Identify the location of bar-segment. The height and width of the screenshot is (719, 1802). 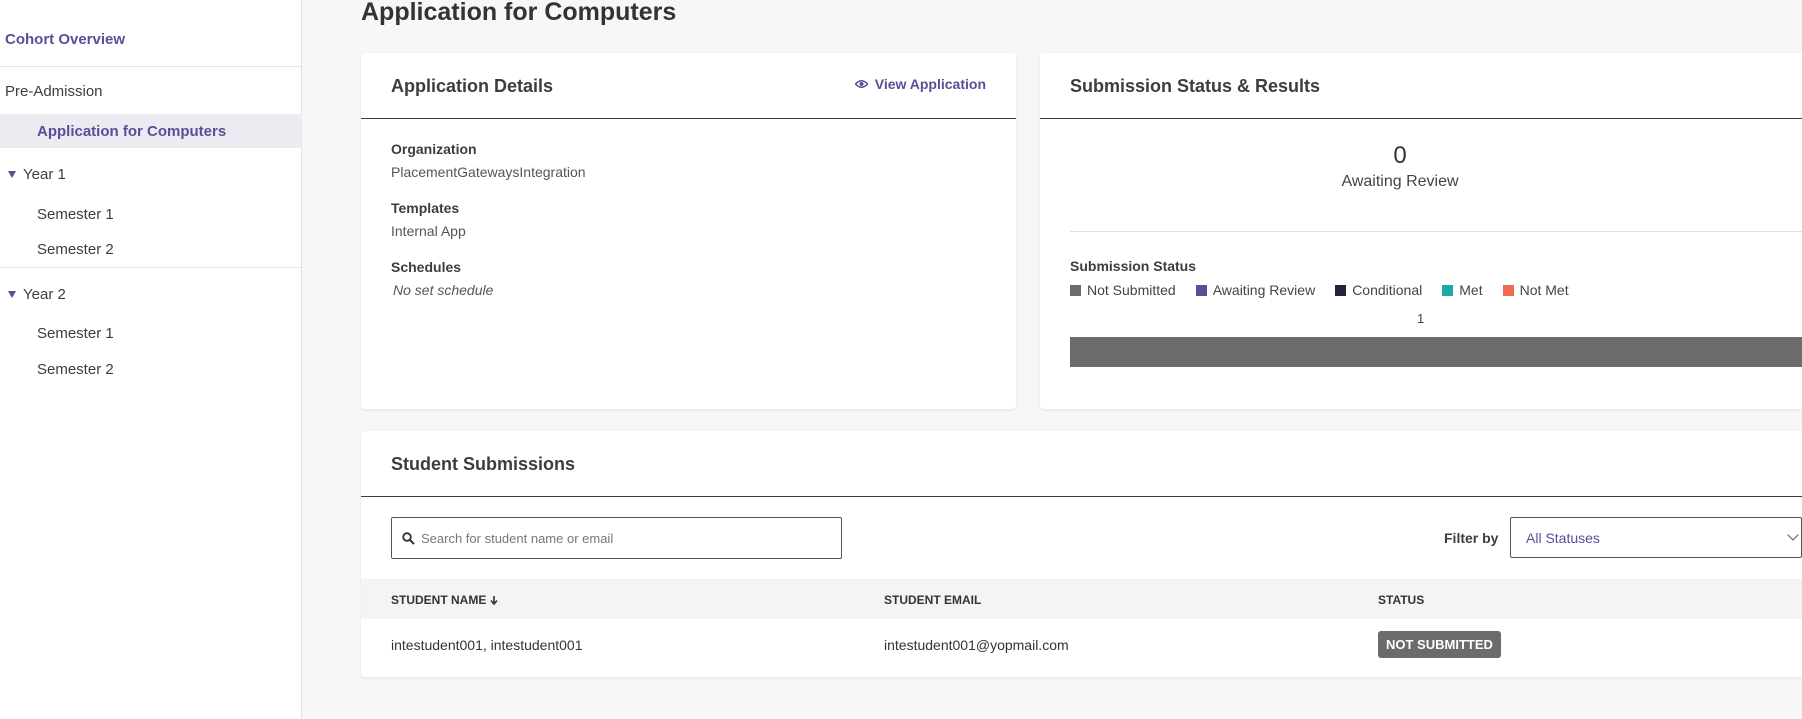
(1436, 352).